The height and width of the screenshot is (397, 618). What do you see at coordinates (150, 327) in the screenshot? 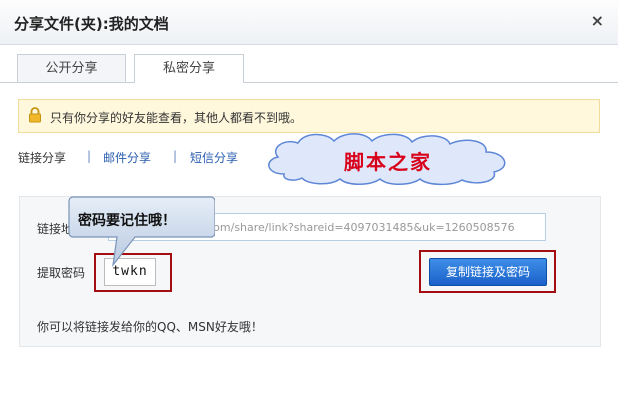
I see `share-tip: 你可以将链接发给你的QQ、MSN好友哦！` at bounding box center [150, 327].